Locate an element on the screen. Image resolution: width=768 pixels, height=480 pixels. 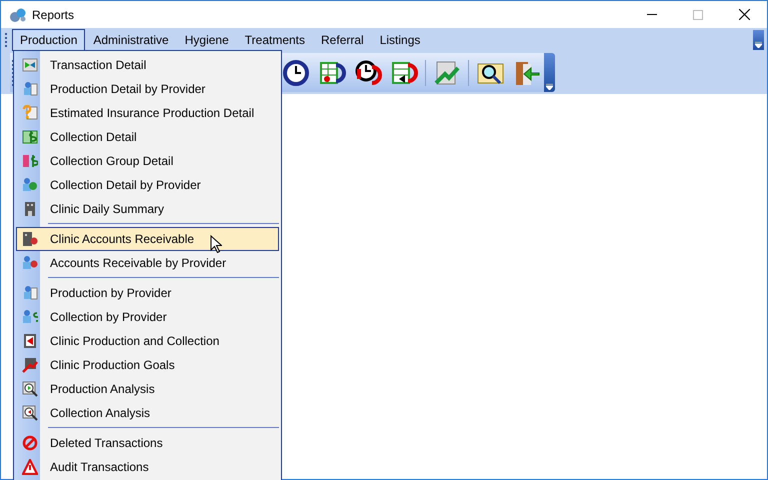
report-icon is located at coordinates (30, 65).